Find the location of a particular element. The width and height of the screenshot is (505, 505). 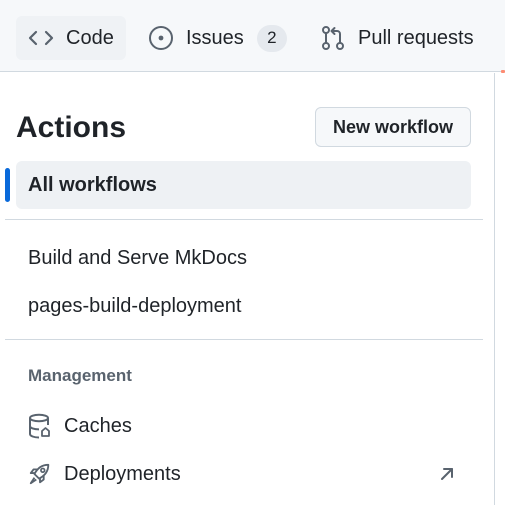

database-icon is located at coordinates (40, 426).